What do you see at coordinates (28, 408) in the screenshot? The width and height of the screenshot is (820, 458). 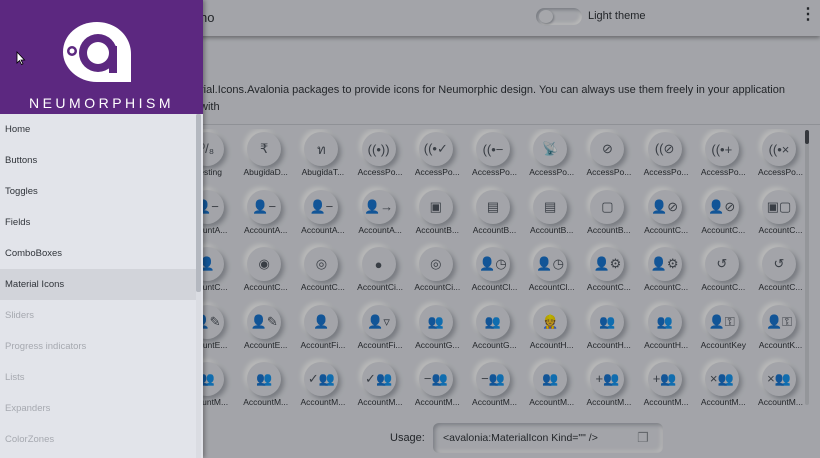 I see `nav-item-expanders: Expanders` at bounding box center [28, 408].